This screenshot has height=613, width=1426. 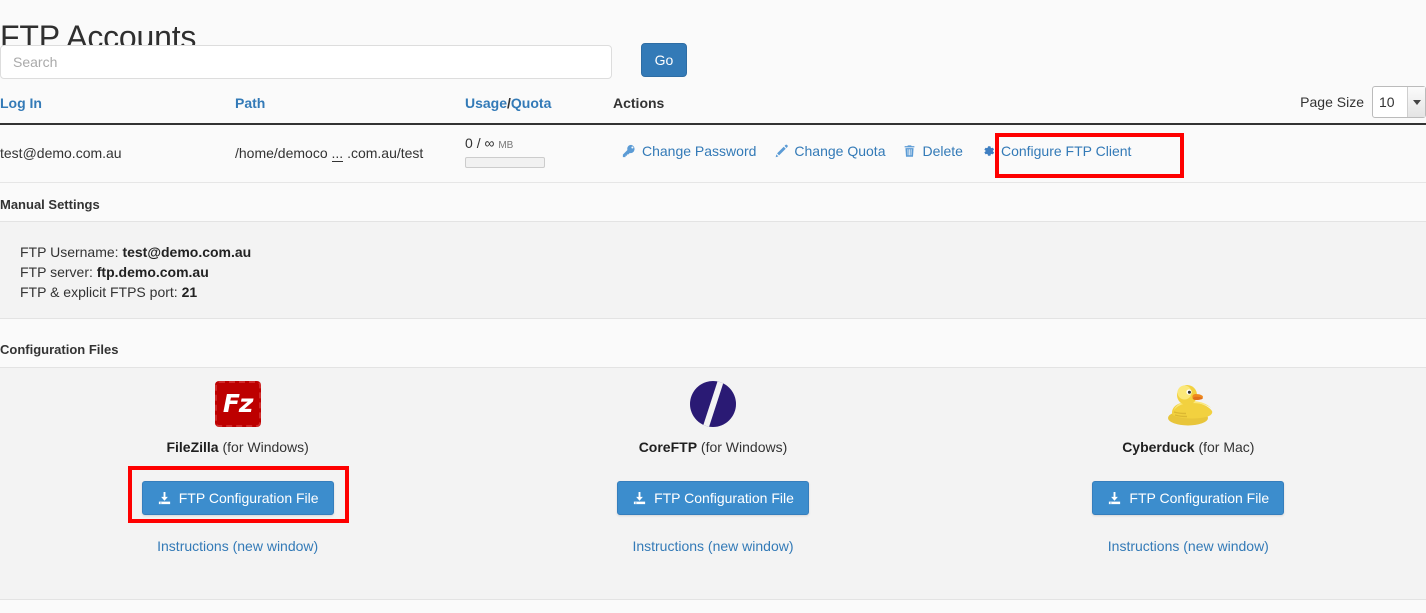 What do you see at coordinates (61, 153) in the screenshot?
I see `cell-login: test@demo.com.au` at bounding box center [61, 153].